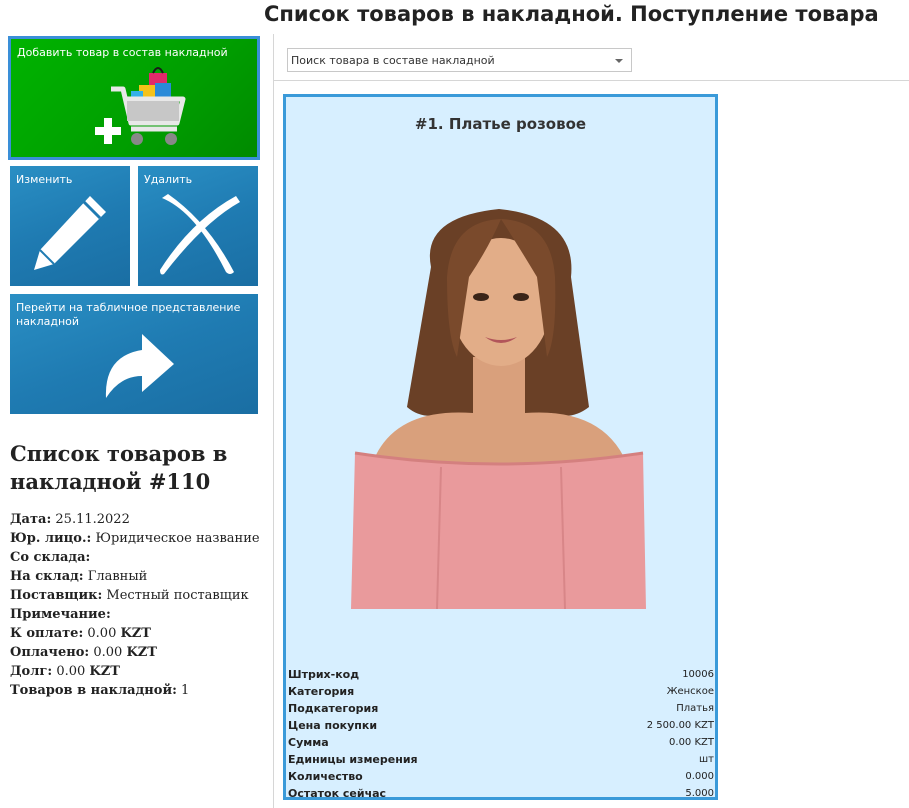 The width and height of the screenshot is (909, 808). What do you see at coordinates (122, 52) in the screenshot?
I see `add-item-label: Добавить товар в состав накладной` at bounding box center [122, 52].